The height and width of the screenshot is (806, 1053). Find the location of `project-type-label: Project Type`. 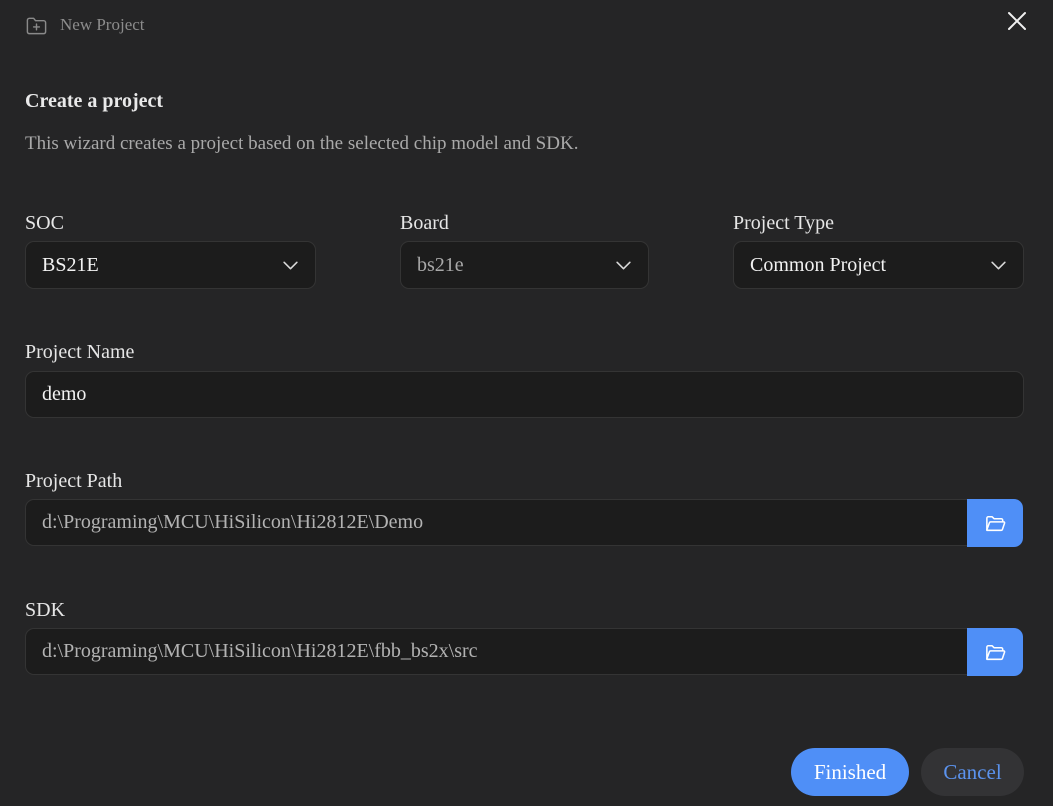

project-type-label: Project Type is located at coordinates (783, 223).